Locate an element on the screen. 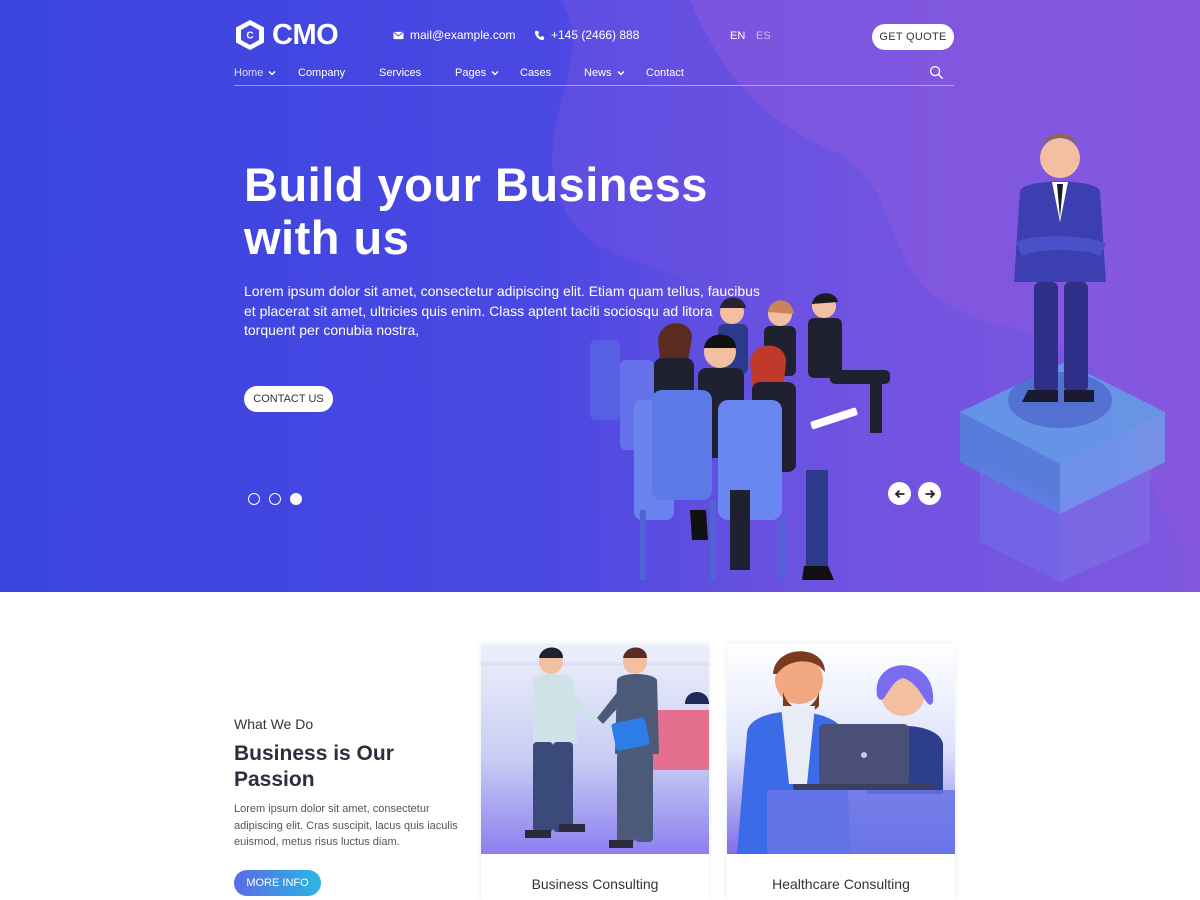 This screenshot has height=900, width=1200. header-phone: +145 (2466) 888 is located at coordinates (586, 35).